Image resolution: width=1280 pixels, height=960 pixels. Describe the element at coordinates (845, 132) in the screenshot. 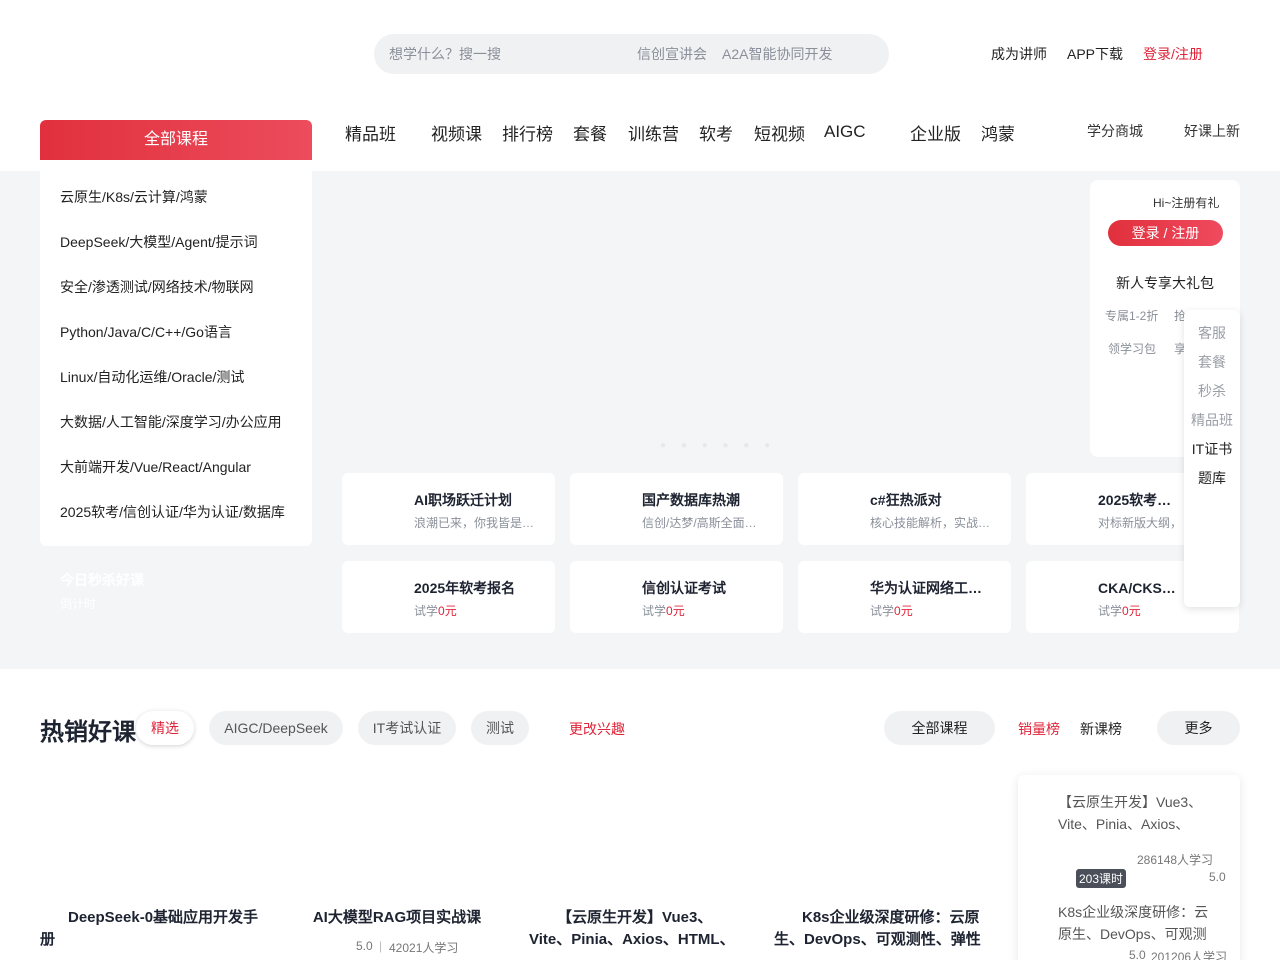

I see `nav-item-aigc: AIGC` at that location.